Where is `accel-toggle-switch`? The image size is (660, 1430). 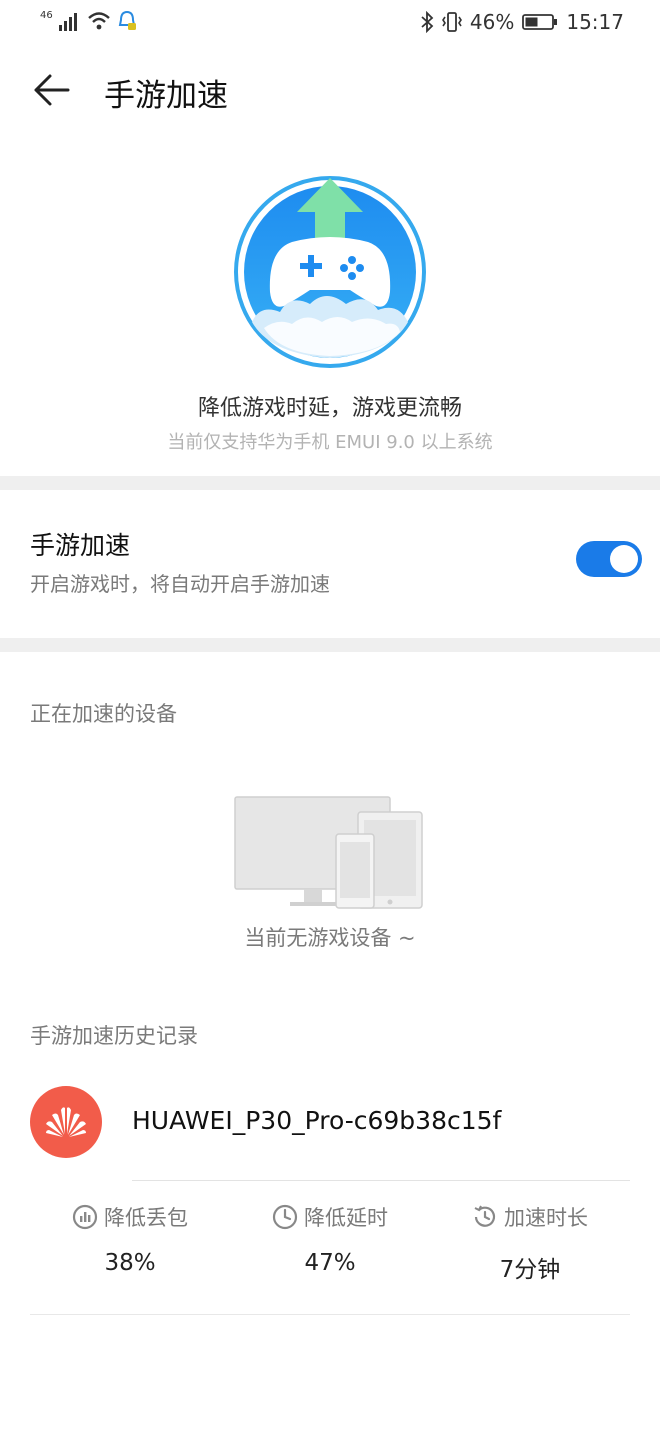
accel-toggle-switch is located at coordinates (609, 559).